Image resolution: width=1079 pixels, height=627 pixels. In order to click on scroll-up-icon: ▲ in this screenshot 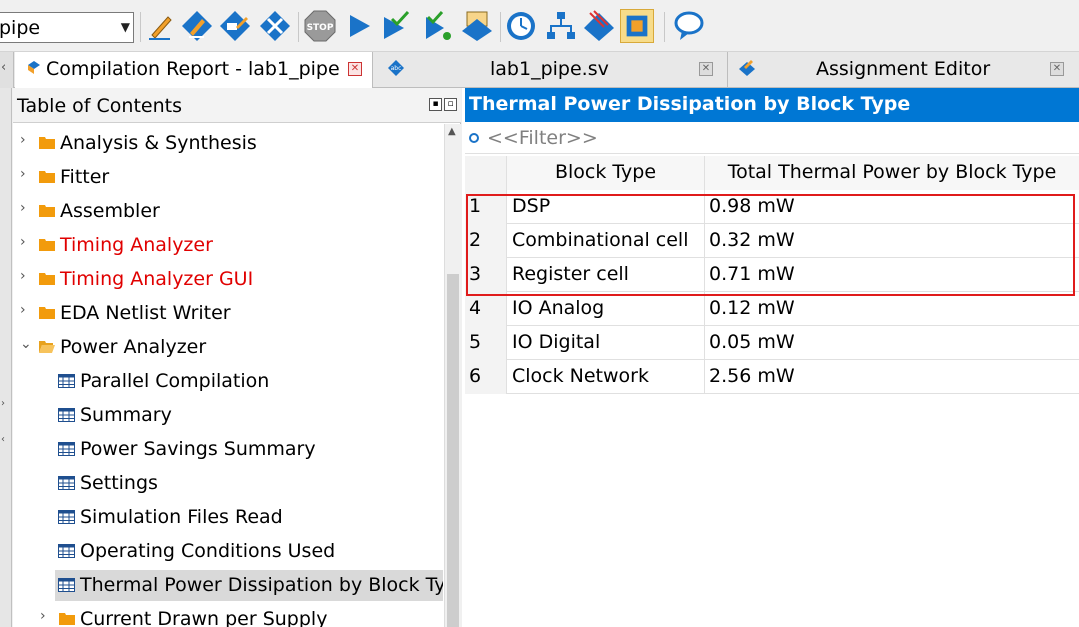, I will do `click(452, 131)`.